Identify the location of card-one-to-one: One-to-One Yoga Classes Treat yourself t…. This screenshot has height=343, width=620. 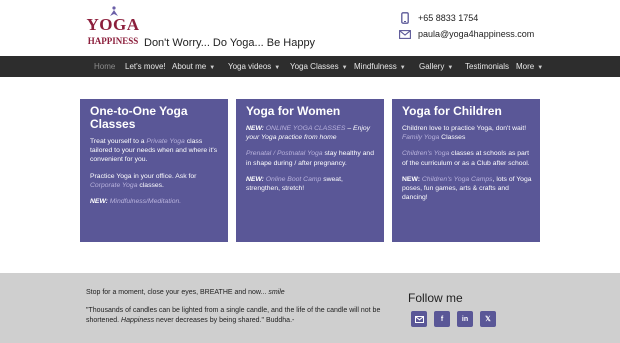
(154, 170).